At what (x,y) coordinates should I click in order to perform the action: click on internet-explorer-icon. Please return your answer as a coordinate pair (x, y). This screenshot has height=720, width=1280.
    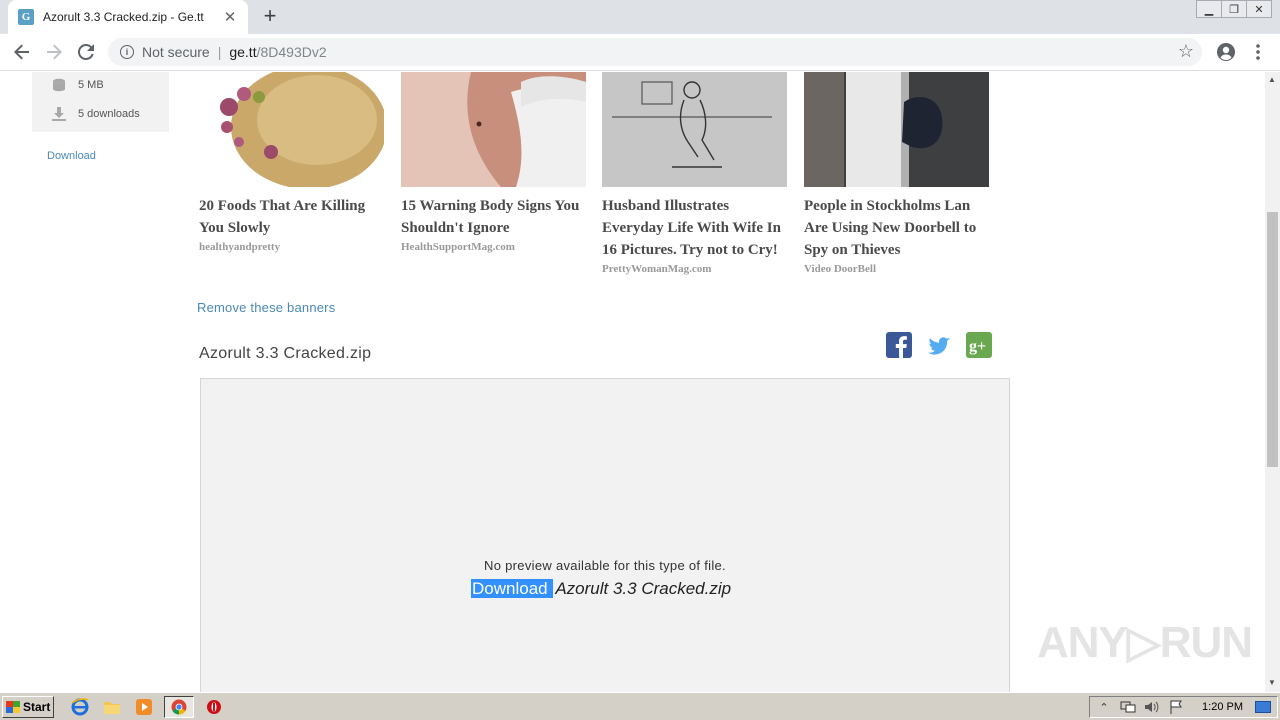
    Looking at the image, I should click on (80, 707).